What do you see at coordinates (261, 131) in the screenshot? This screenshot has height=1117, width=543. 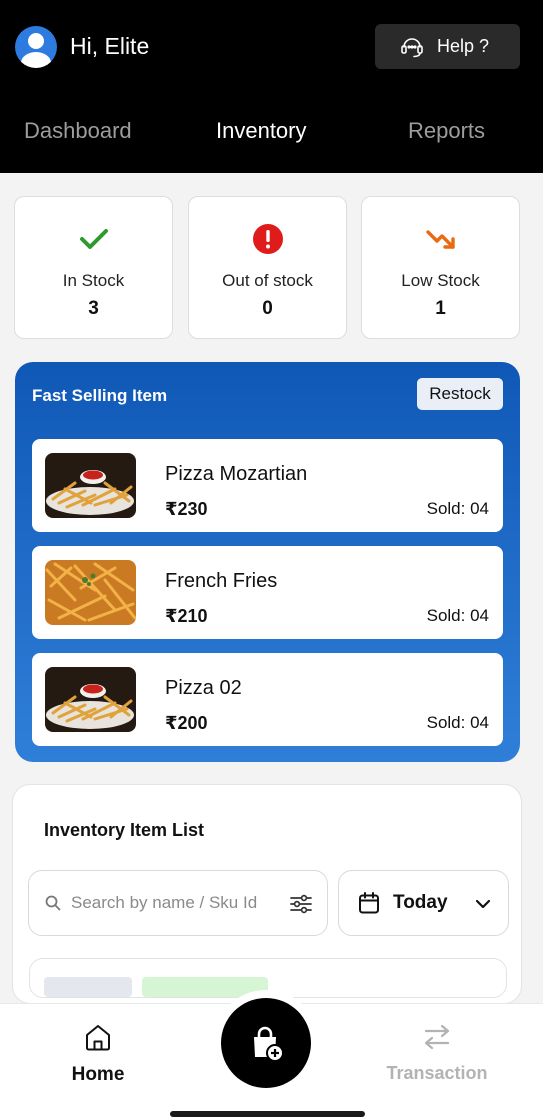 I see `tab-inventory: Inventory` at bounding box center [261, 131].